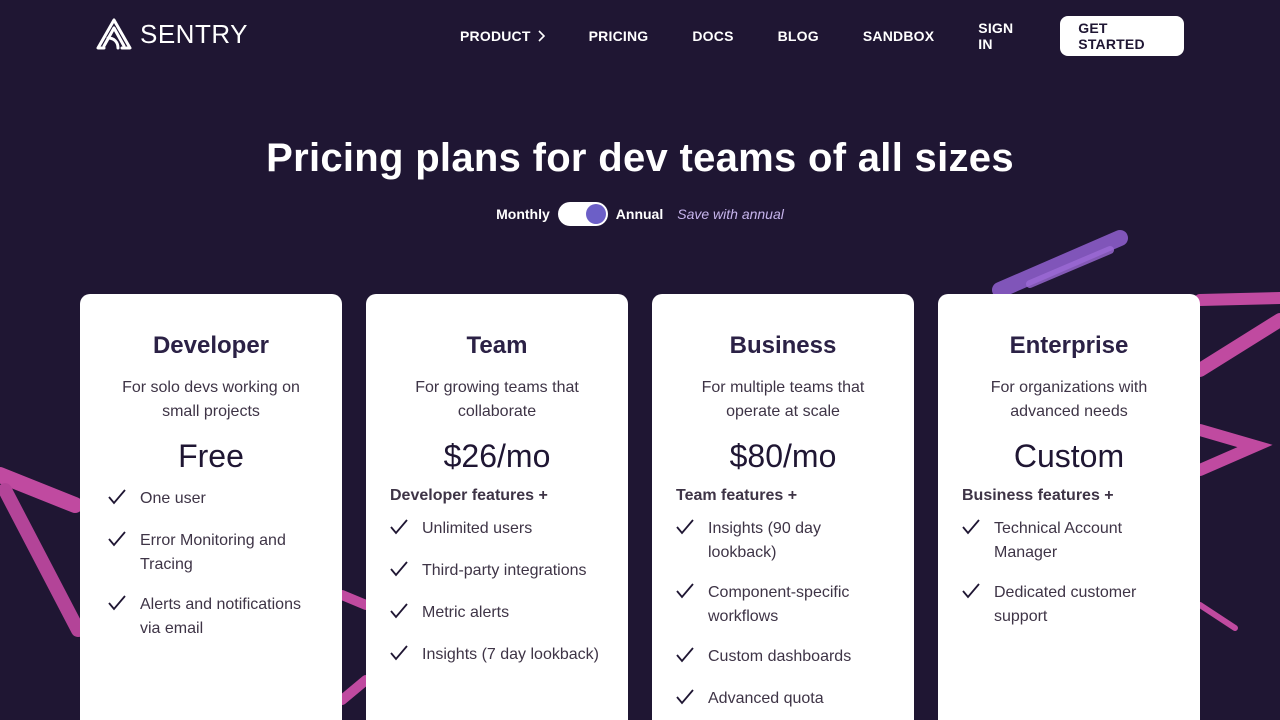 The image size is (1280, 720). Describe the element at coordinates (504, 570) in the screenshot. I see `feature-text: Third-party integrations` at that location.